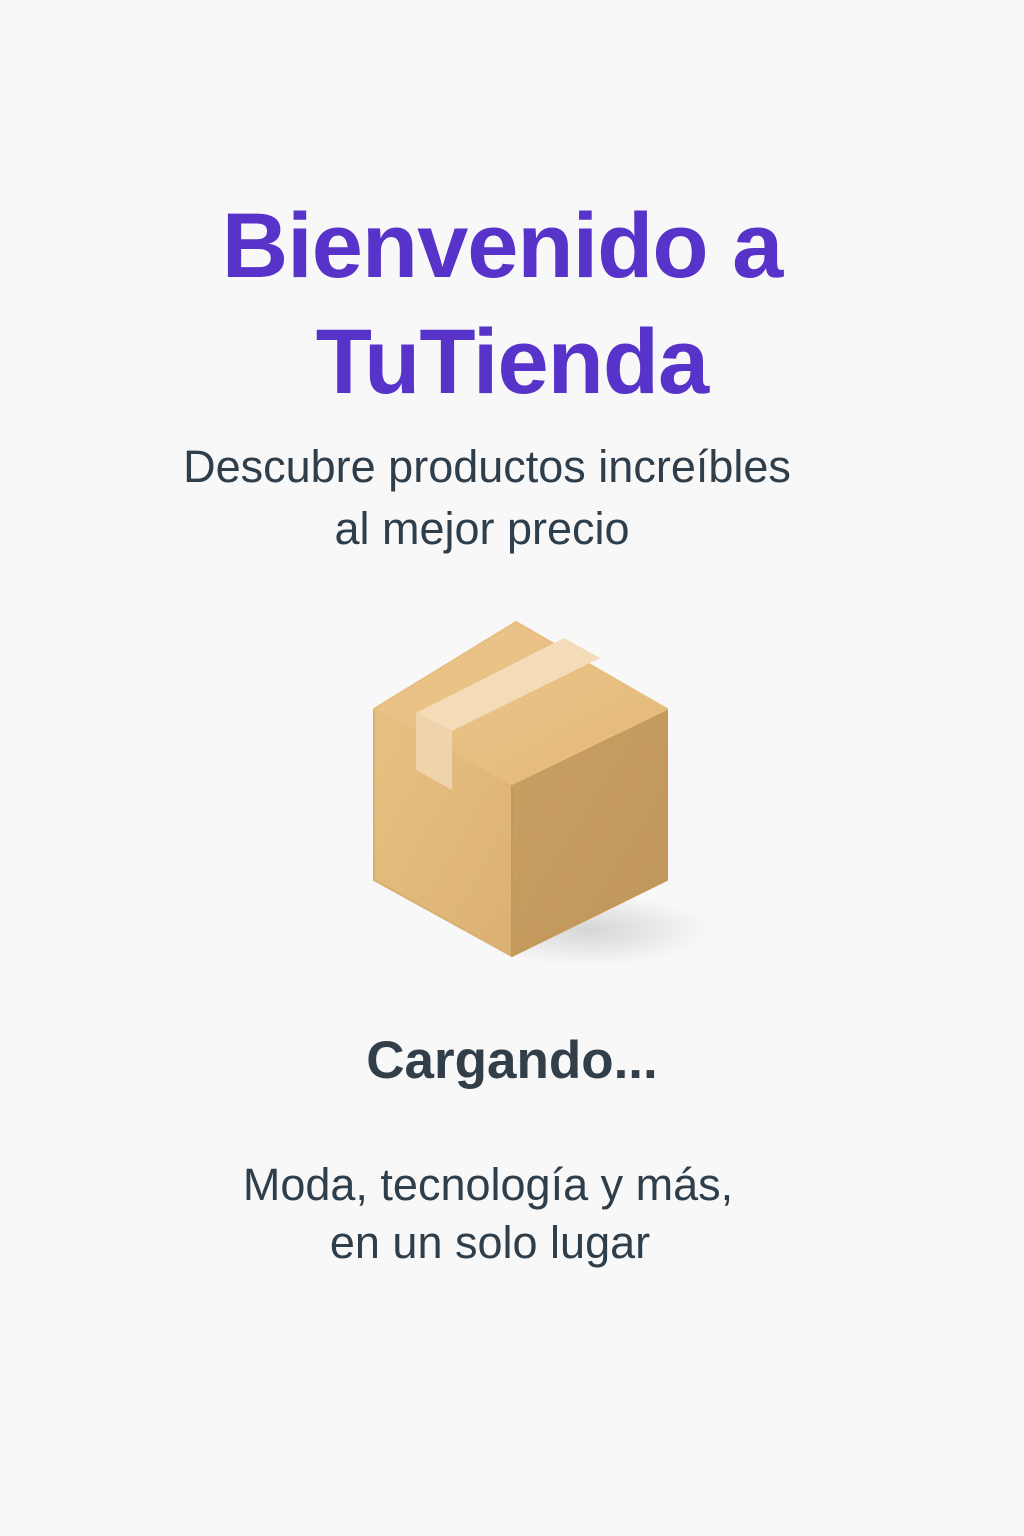 The image size is (1024, 1536). I want to click on welcome-title-line-1: Bienvenido a, so click(502, 246).